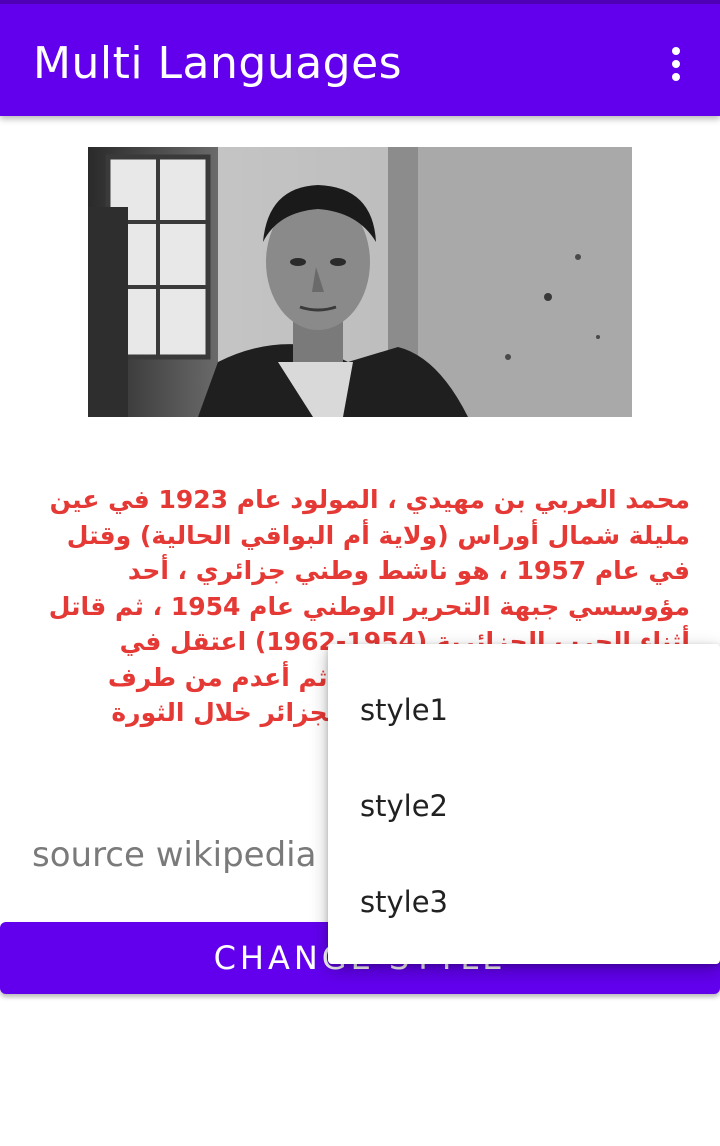 The height and width of the screenshot is (1146, 720). Describe the element at coordinates (524, 902) in the screenshot. I see `menu-item-style3: style3` at that location.